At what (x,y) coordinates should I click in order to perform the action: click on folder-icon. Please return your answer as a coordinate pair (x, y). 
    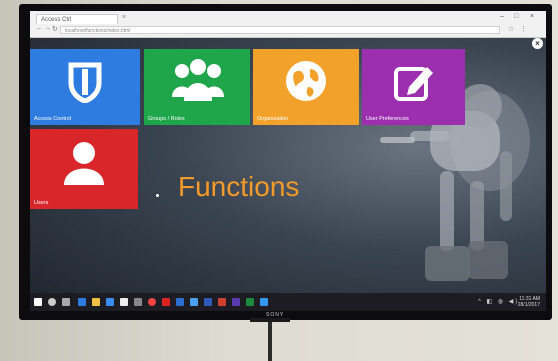
    Looking at the image, I should click on (96, 302).